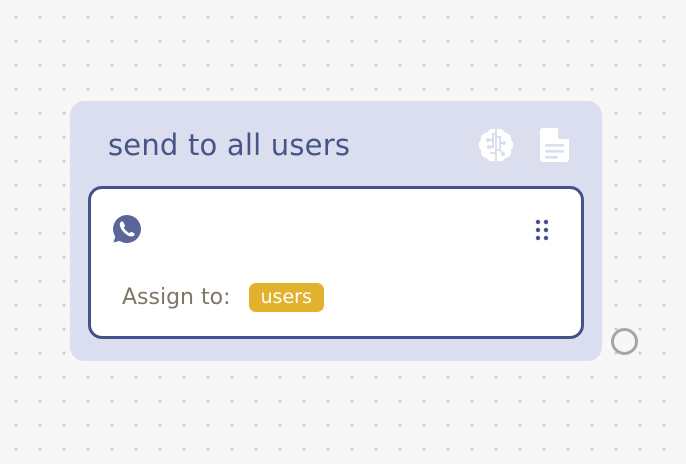 The height and width of the screenshot is (464, 686). Describe the element at coordinates (127, 229) in the screenshot. I see `whatsapp-icon` at that location.